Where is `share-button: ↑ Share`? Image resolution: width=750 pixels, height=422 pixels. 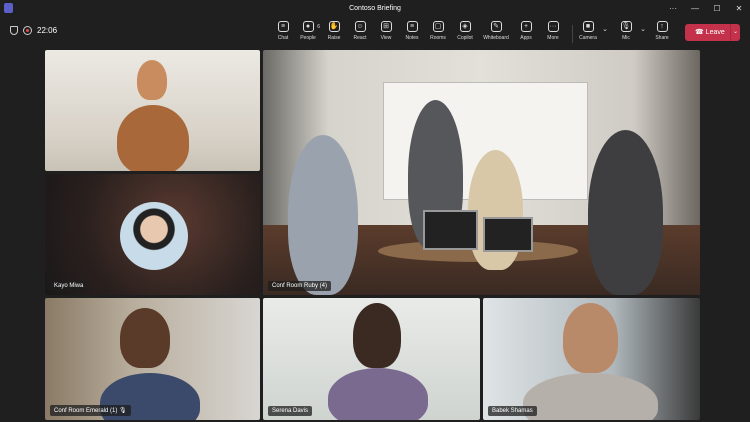 share-button: ↑ Share is located at coordinates (662, 31).